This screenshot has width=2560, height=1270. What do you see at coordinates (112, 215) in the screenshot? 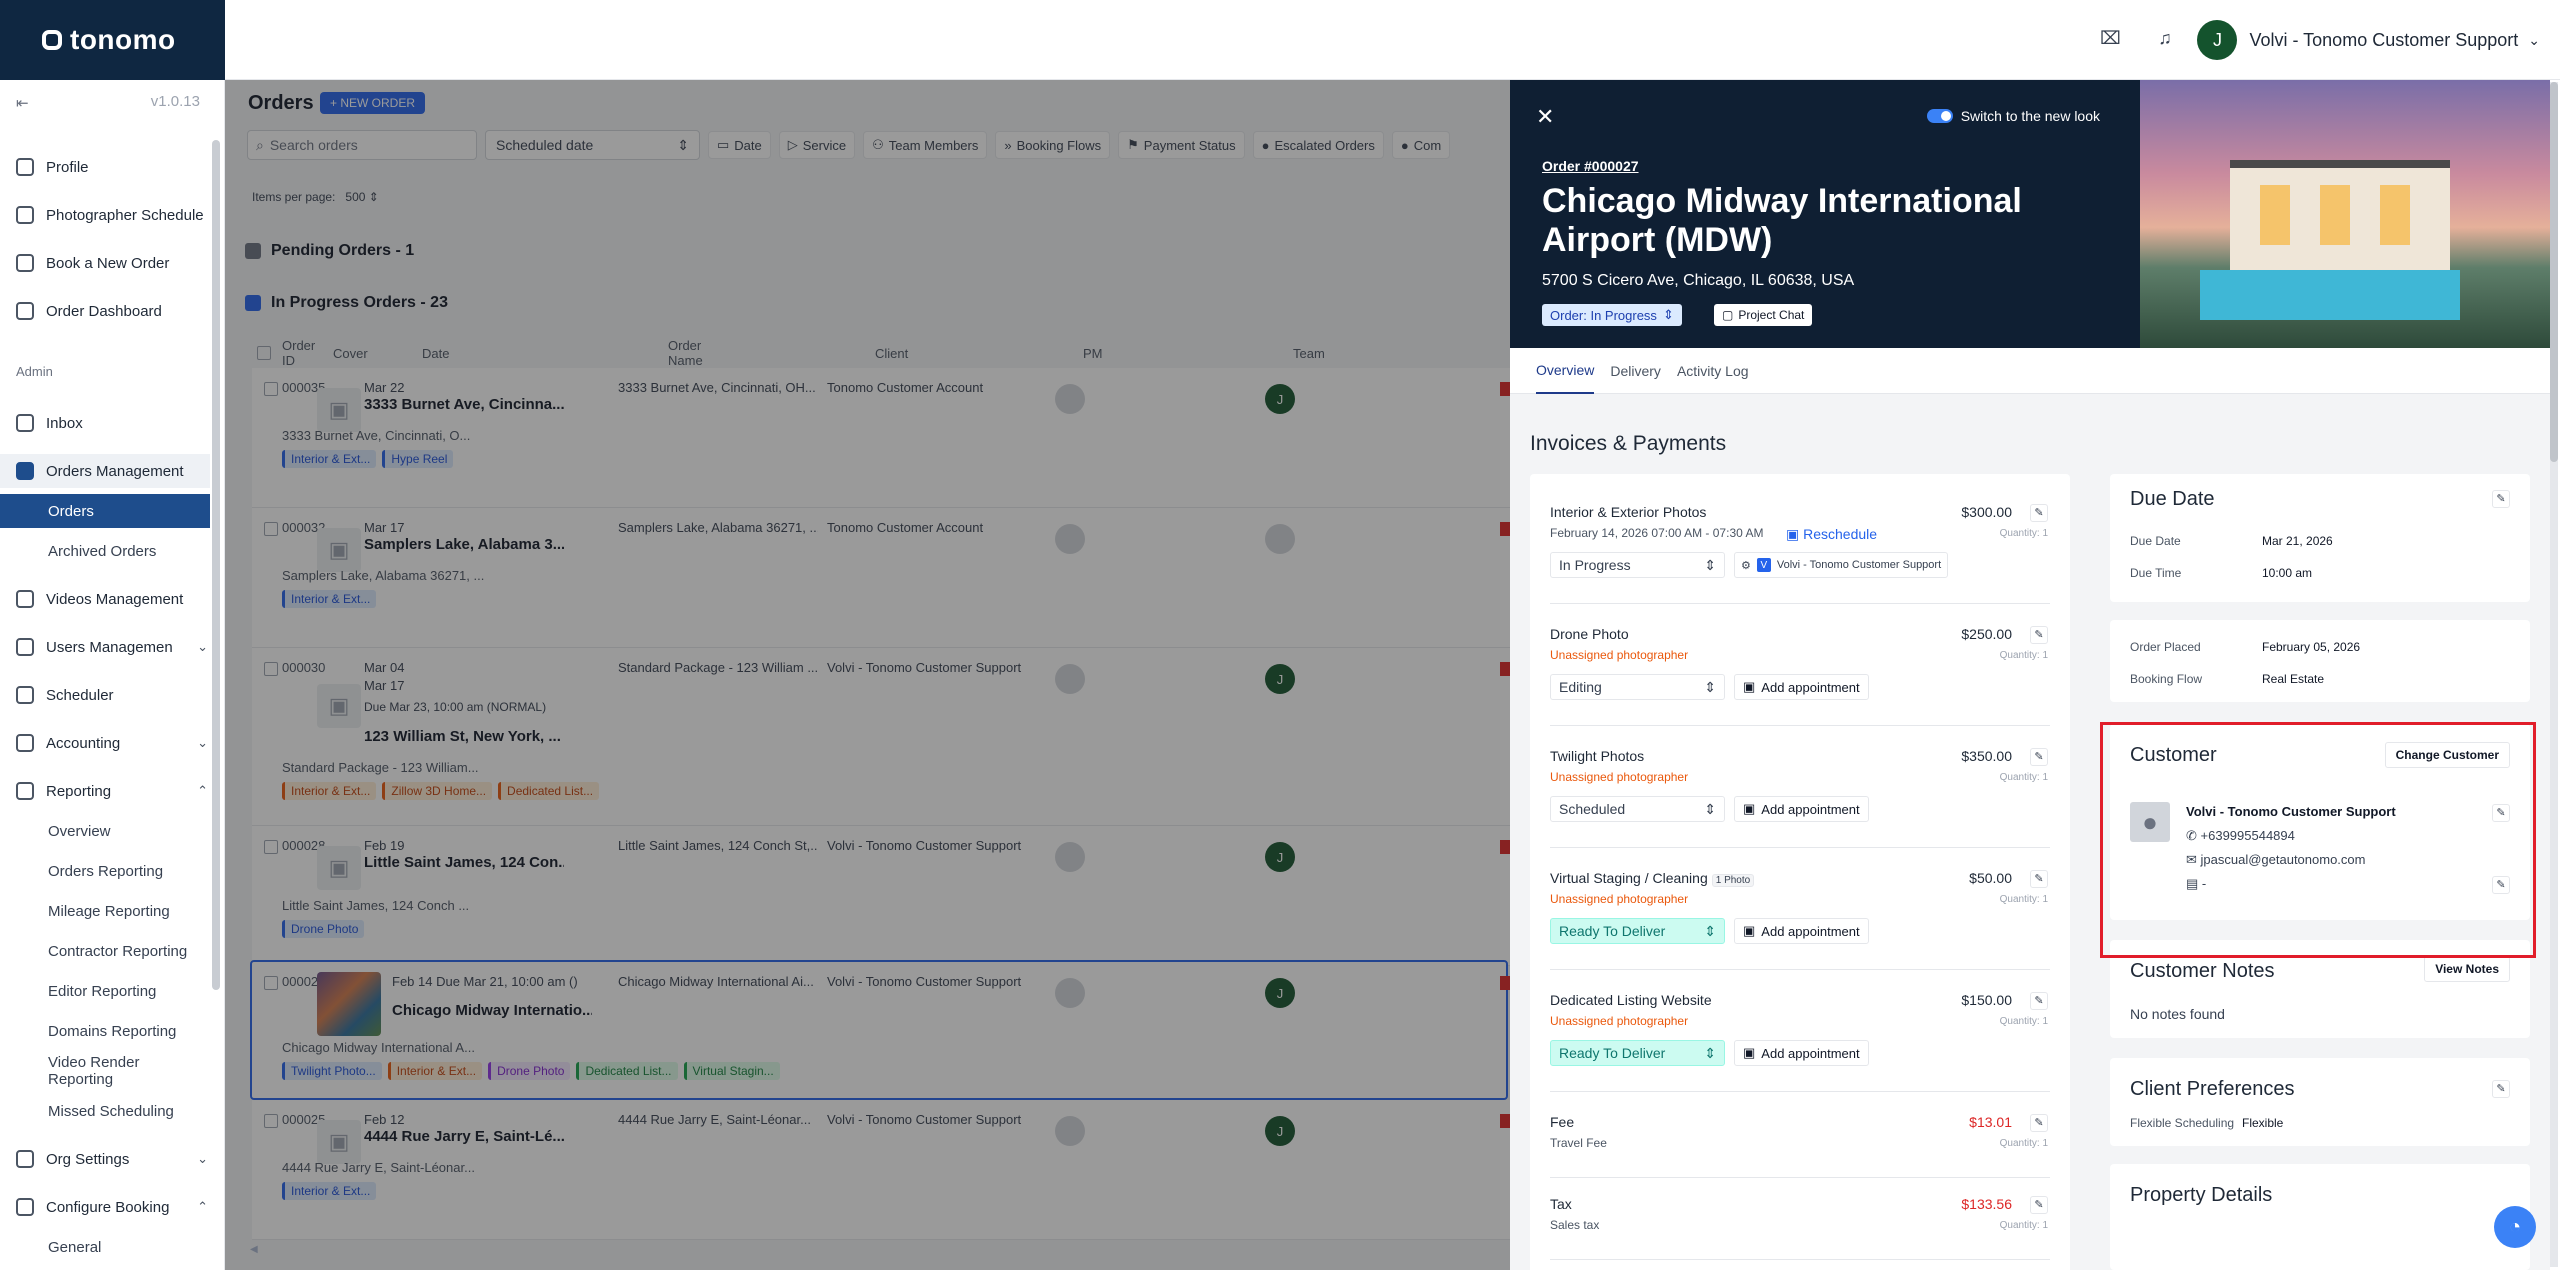
I see `sidebar-item-photographer-schedule: Photographer Schedule` at bounding box center [112, 215].